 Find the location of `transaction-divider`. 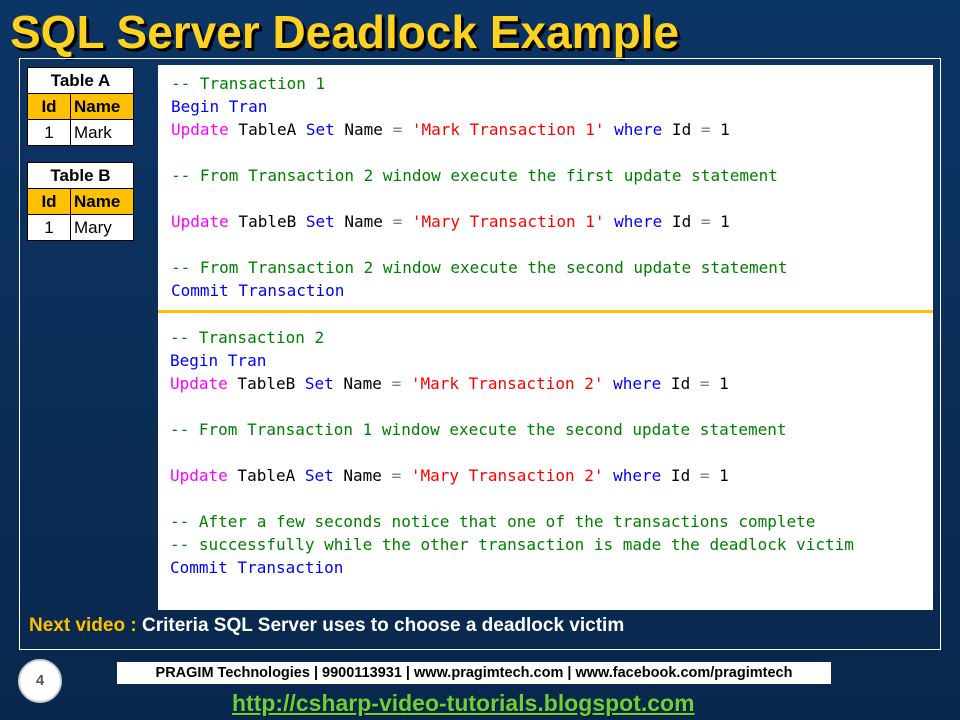

transaction-divider is located at coordinates (545, 311).